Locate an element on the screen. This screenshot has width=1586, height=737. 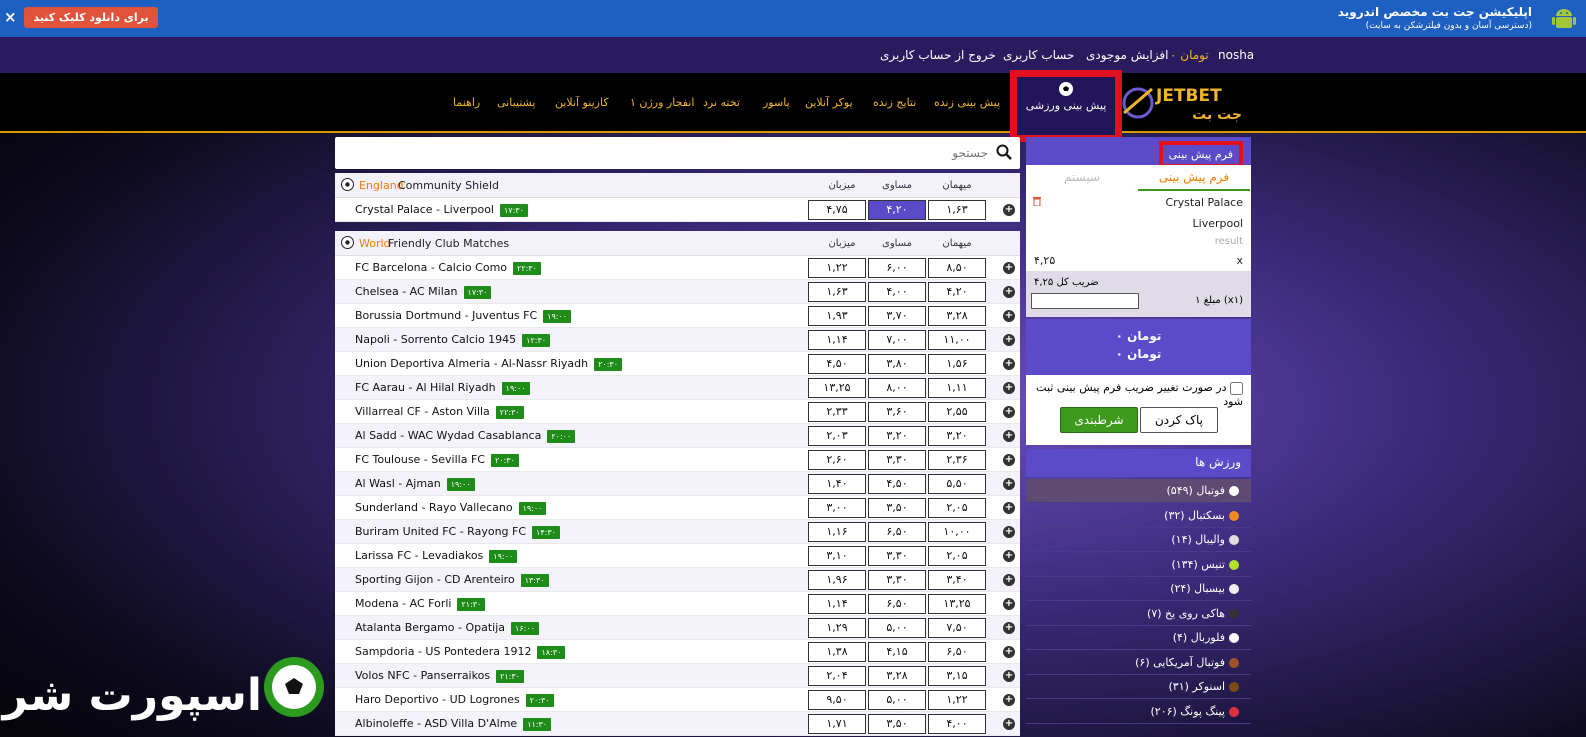
match-teams: Villarreal CF - Aston Villa ۲۲:۳۰ is located at coordinates (439, 412).